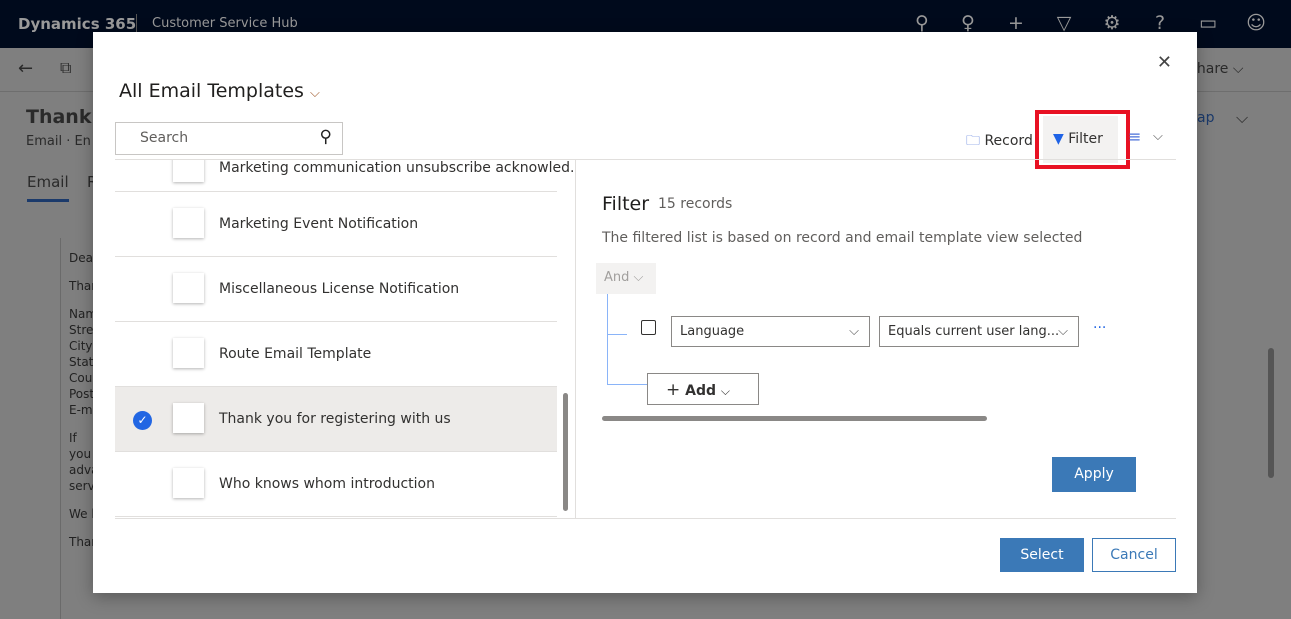 Image resolution: width=1291 pixels, height=619 pixels. I want to click on checkmark-icon: ✓, so click(142, 420).